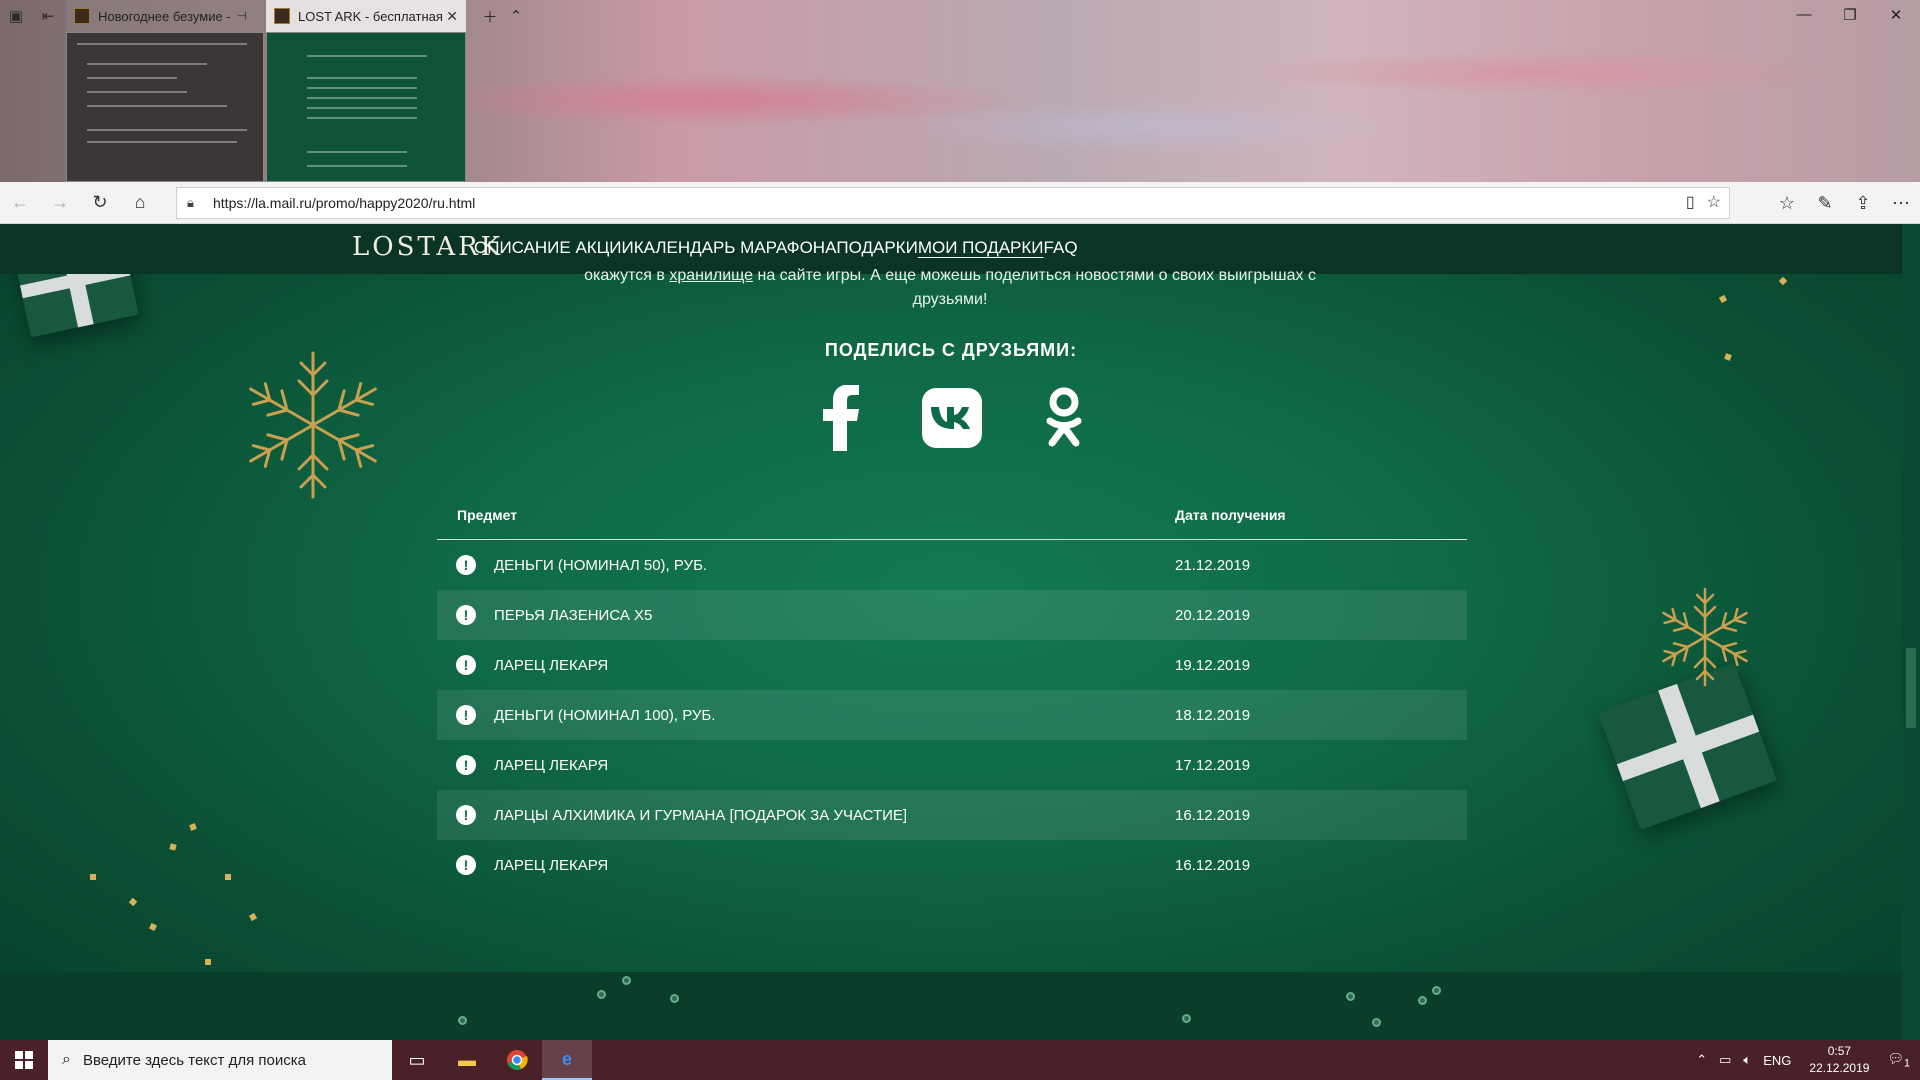 Image resolution: width=1920 pixels, height=1080 pixels. I want to click on menu-item-my-gifts: МОИ ПОДАРКИ, so click(981, 248).